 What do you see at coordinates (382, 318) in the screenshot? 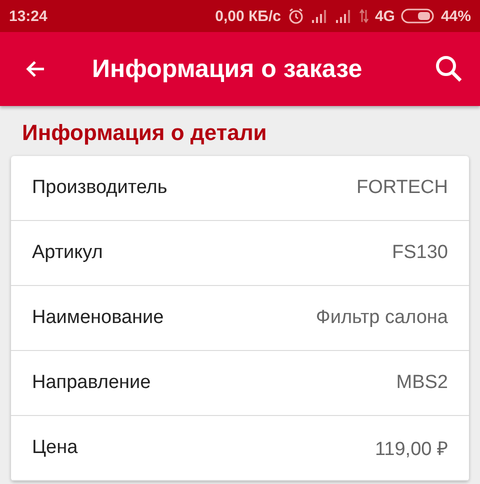
I see `field-value: Фильтр салона` at bounding box center [382, 318].